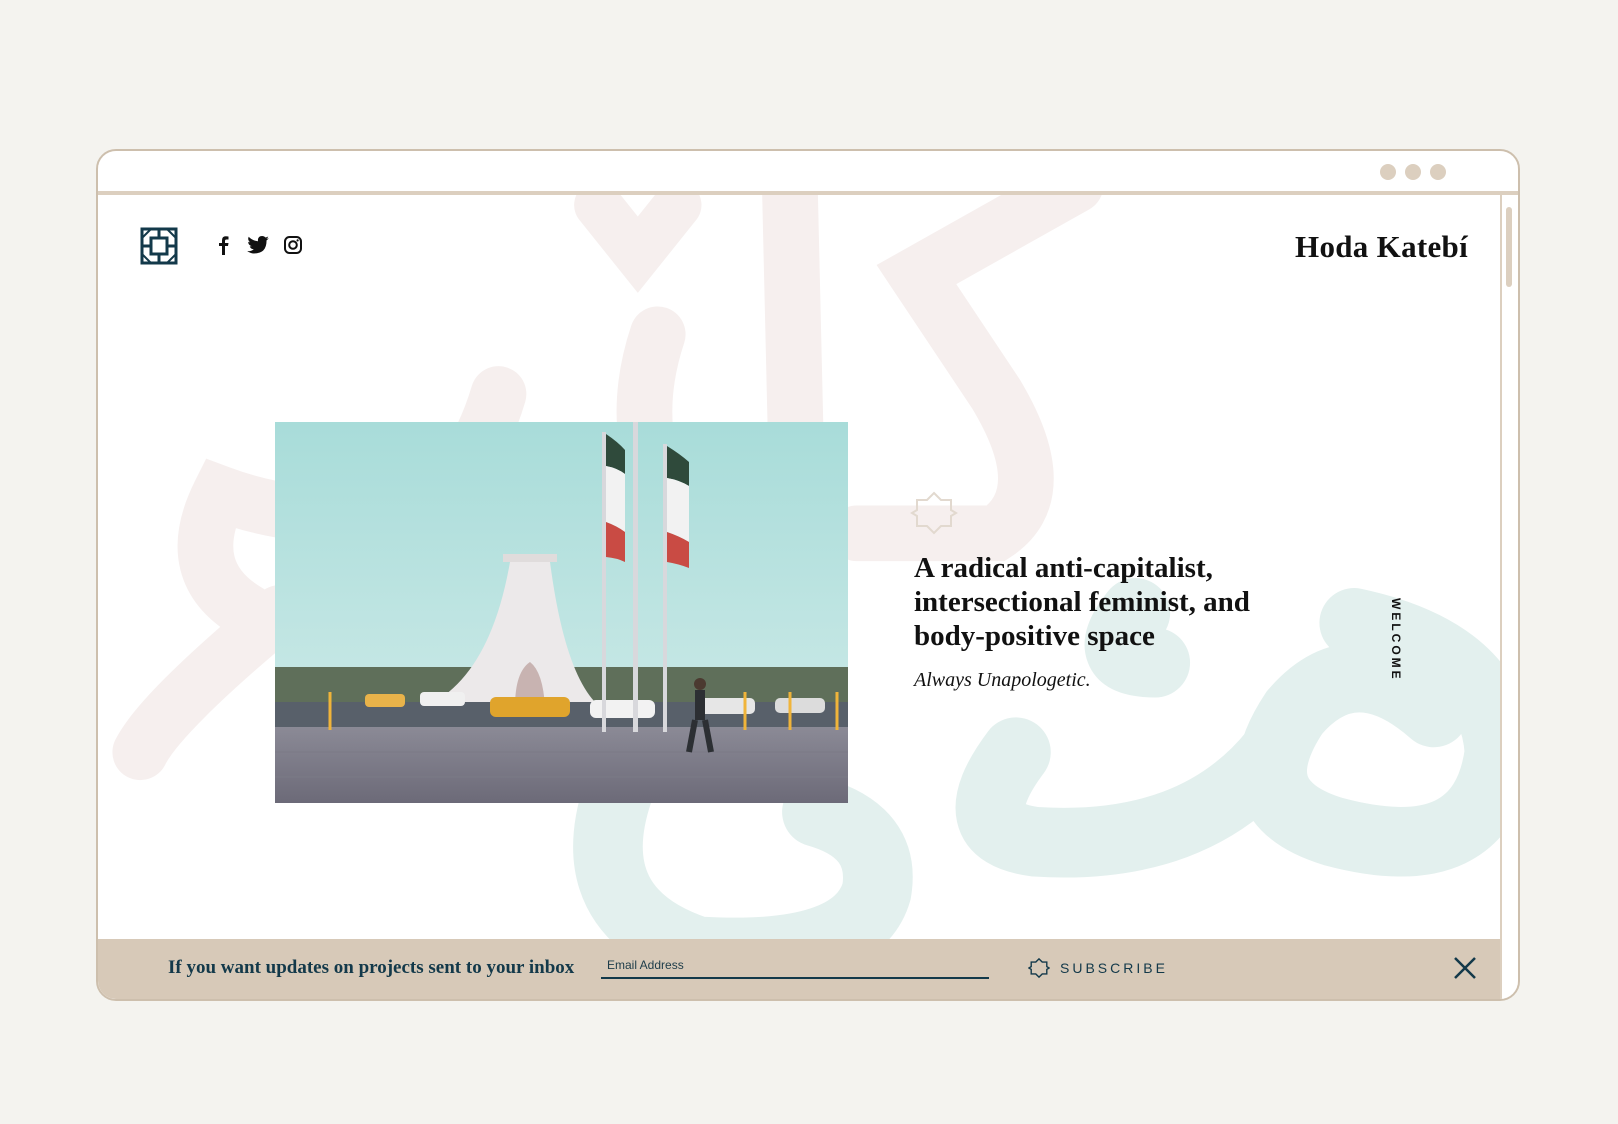 The width and height of the screenshot is (1618, 1124). I want to click on welcome-side-label: WELCOME, so click(1396, 640).